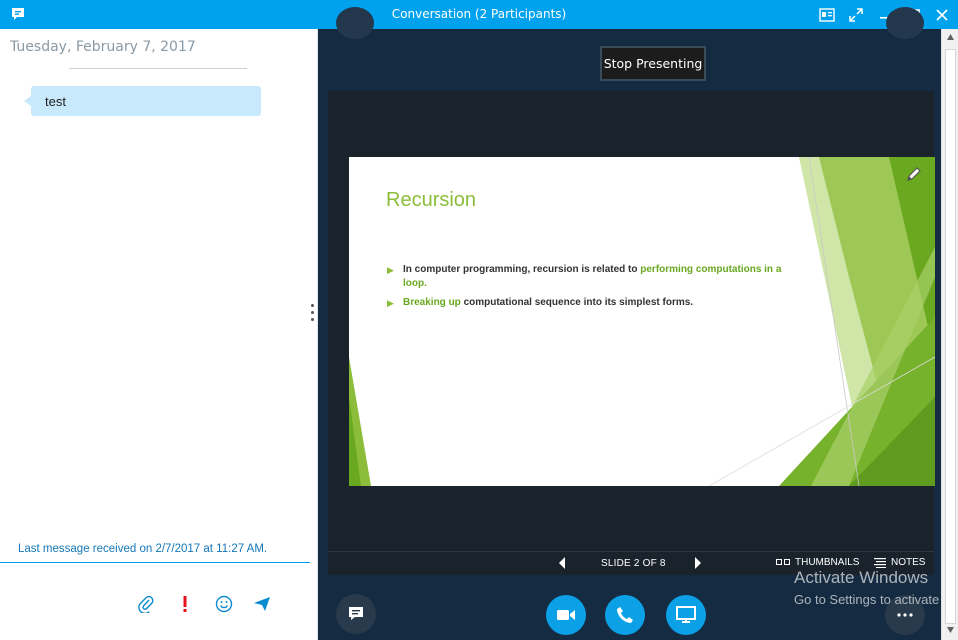 The width and height of the screenshot is (958, 640). Describe the element at coordinates (942, 15) in the screenshot. I see `close-button` at that location.